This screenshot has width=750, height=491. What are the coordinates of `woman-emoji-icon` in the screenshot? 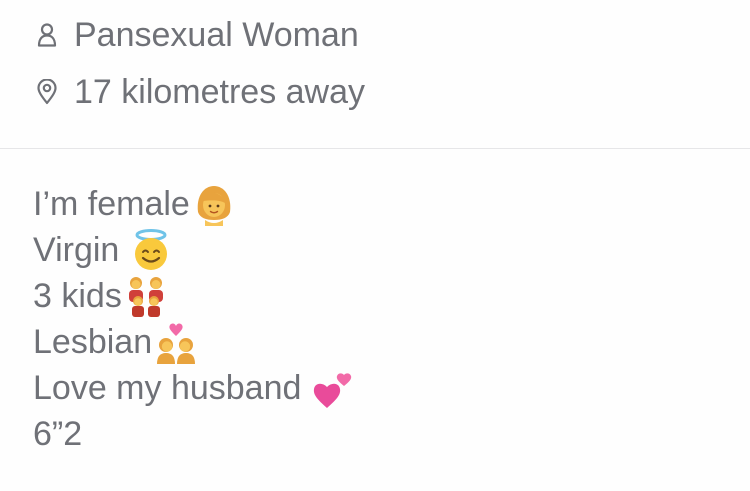 It's located at (214, 204).